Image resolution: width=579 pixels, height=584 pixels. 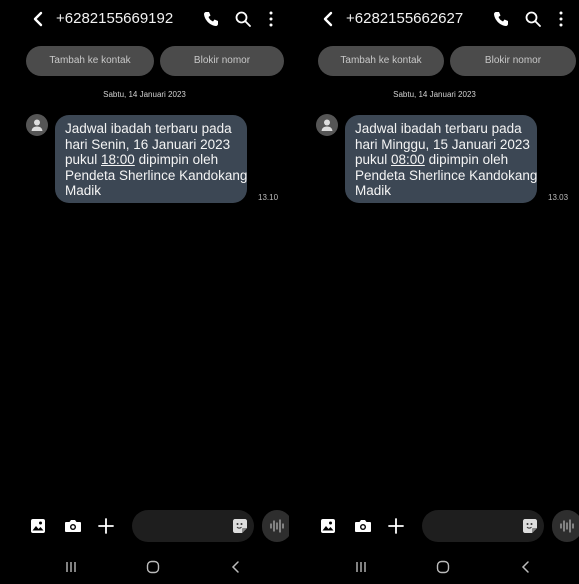 I want to click on conversation-header: +6282155669192, so click(x=144, y=19).